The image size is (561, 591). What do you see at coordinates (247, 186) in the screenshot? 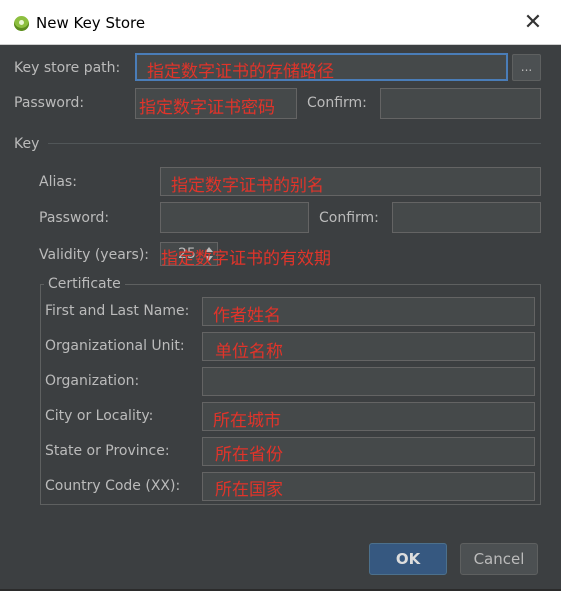
I see `alias-value: 指定数字证书的别名` at bounding box center [247, 186].